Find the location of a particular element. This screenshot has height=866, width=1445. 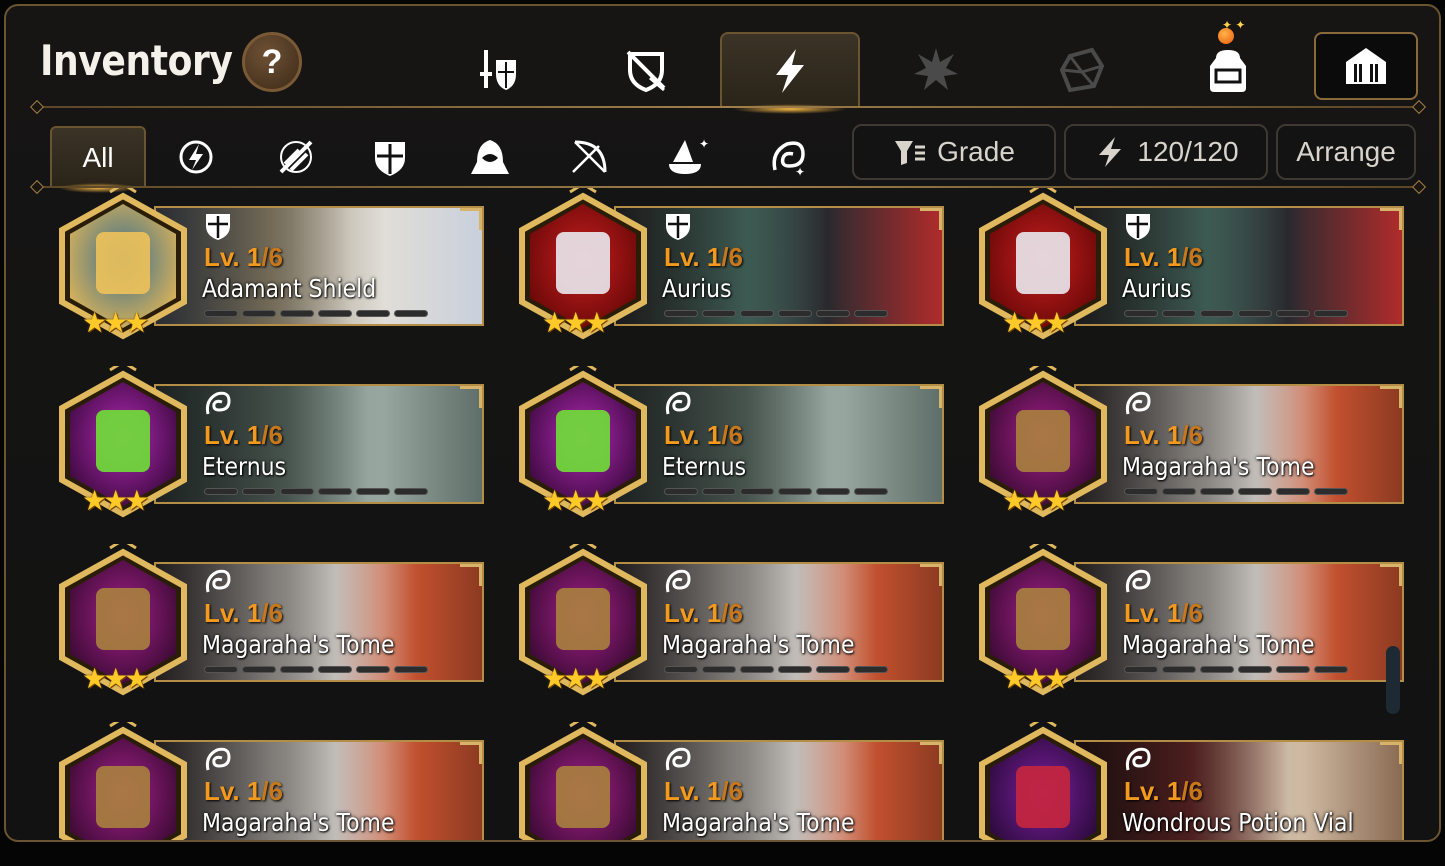

warrior-icon is located at coordinates (296, 157).